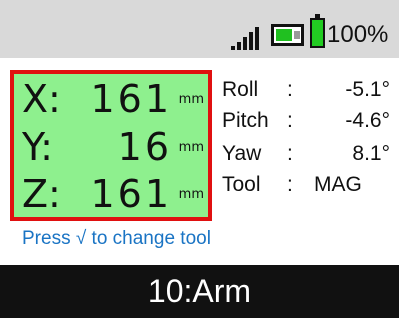 This screenshot has width=399, height=318. I want to click on battery-percent: 100%, so click(358, 34).